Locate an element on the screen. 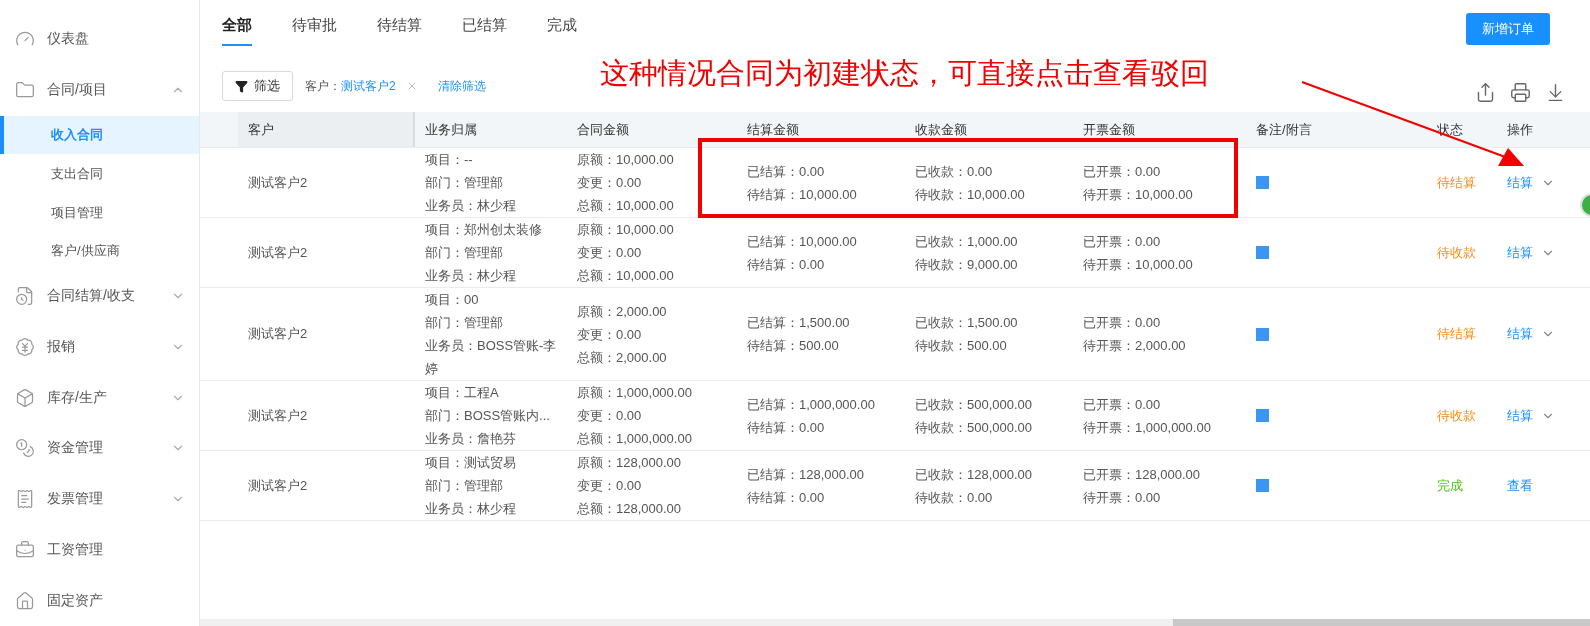 The width and height of the screenshot is (1590, 626). sidebar-label: 合同/项目 is located at coordinates (77, 90).